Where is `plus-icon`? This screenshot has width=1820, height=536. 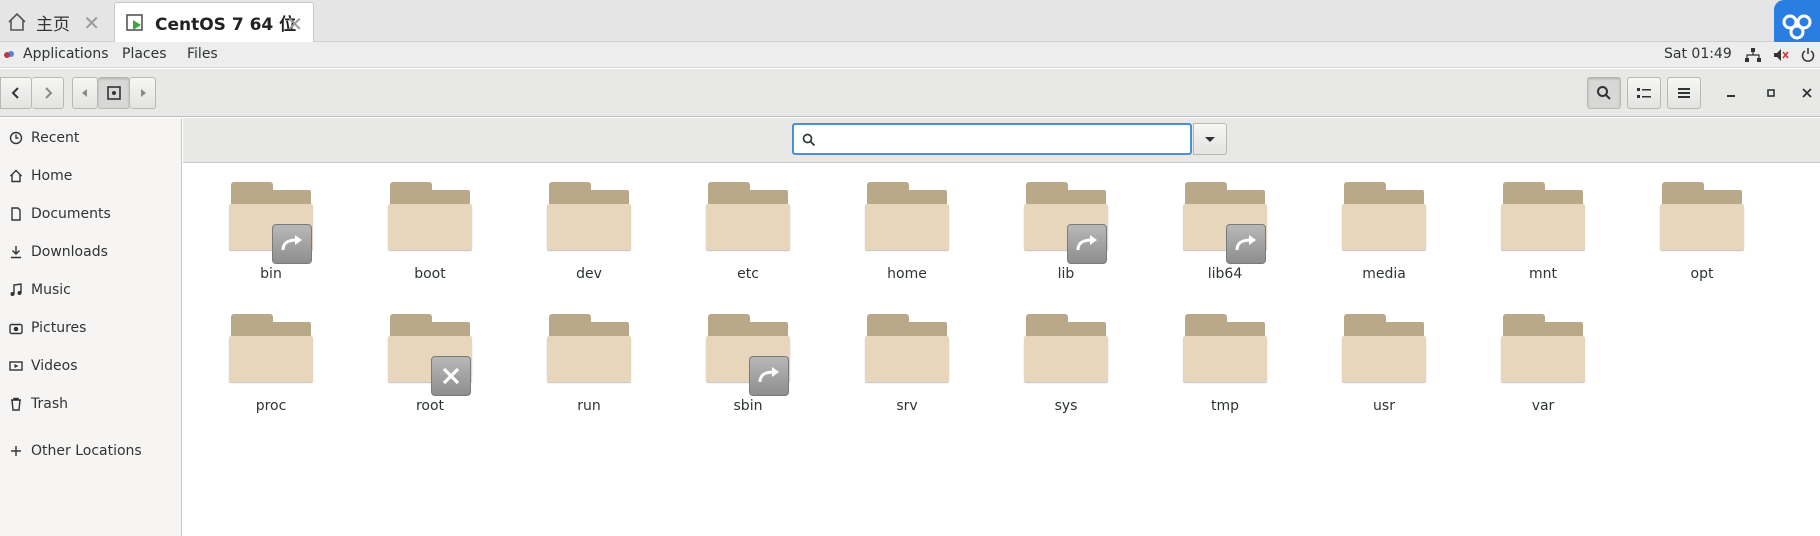
plus-icon is located at coordinates (16, 451).